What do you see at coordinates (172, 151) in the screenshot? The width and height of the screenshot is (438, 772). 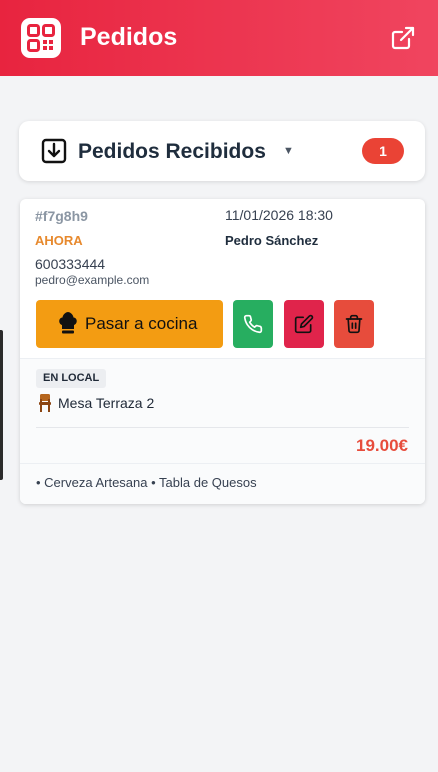 I see `section-title: Pedidos Recibidos` at bounding box center [172, 151].